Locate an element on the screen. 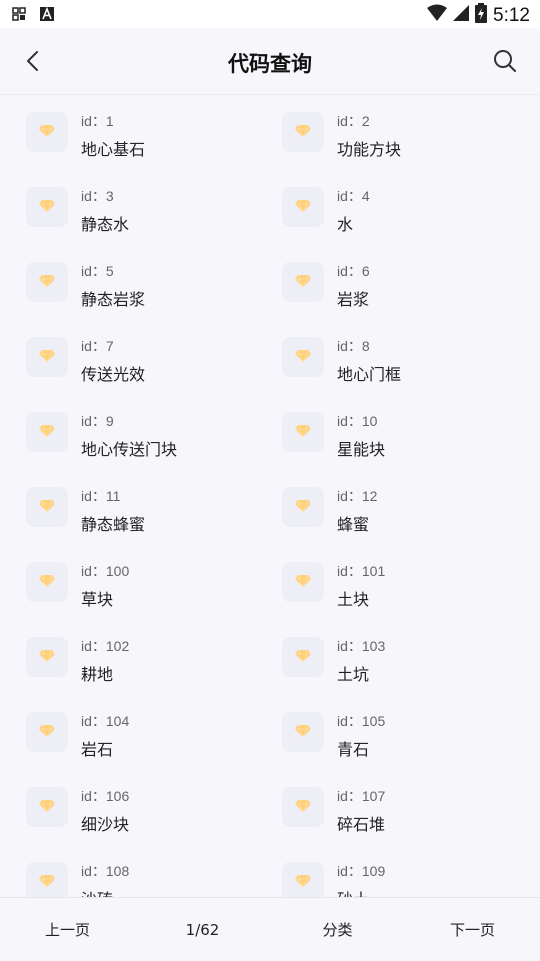  item-name: 静态蜂蜜 is located at coordinates (113, 524).